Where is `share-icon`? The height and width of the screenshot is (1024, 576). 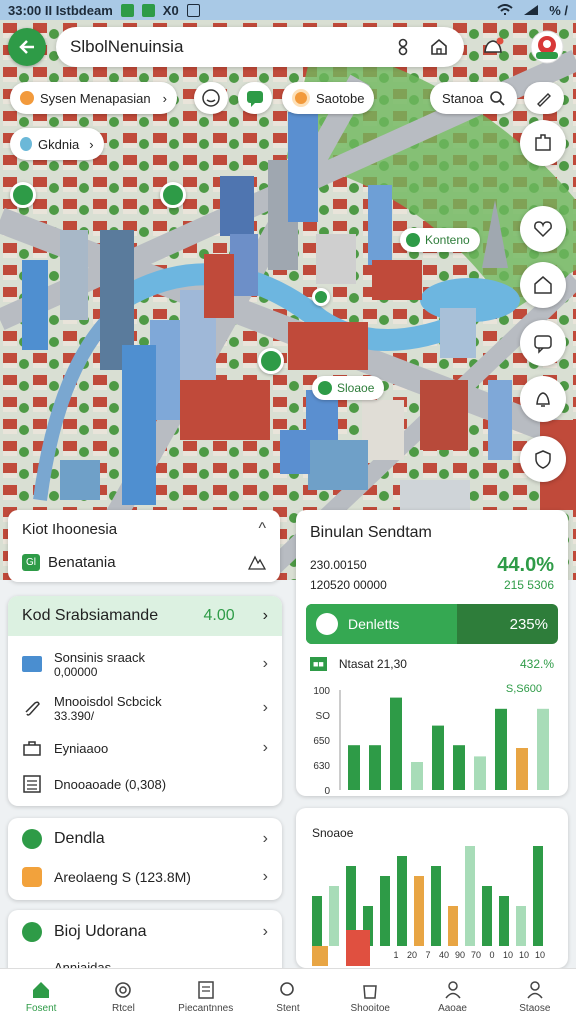 share-icon is located at coordinates (403, 47).